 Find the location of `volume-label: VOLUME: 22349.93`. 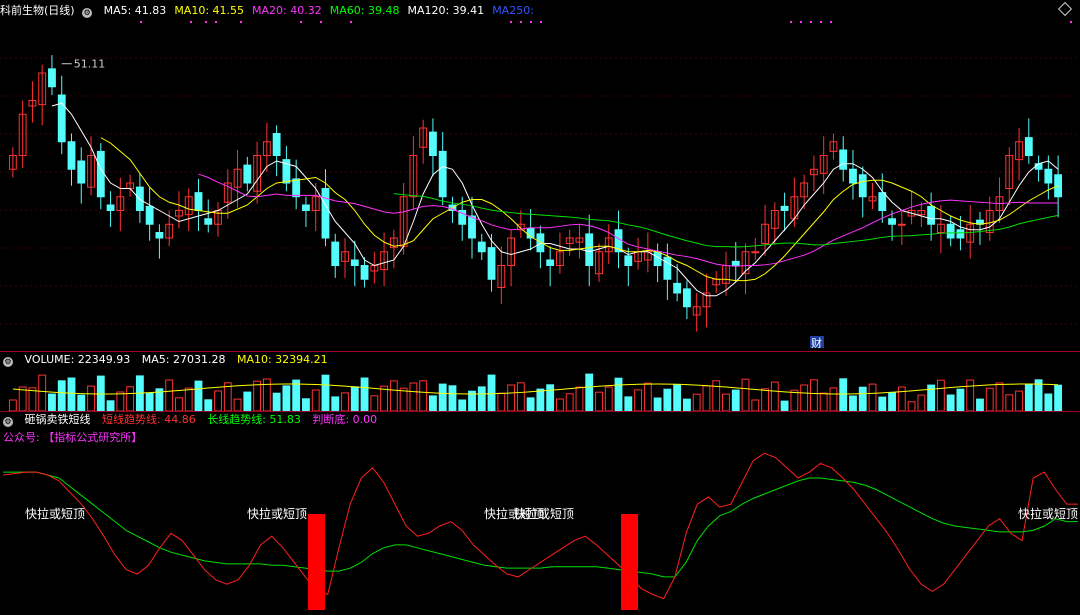

volume-label: VOLUME: 22349.93 is located at coordinates (77, 359).